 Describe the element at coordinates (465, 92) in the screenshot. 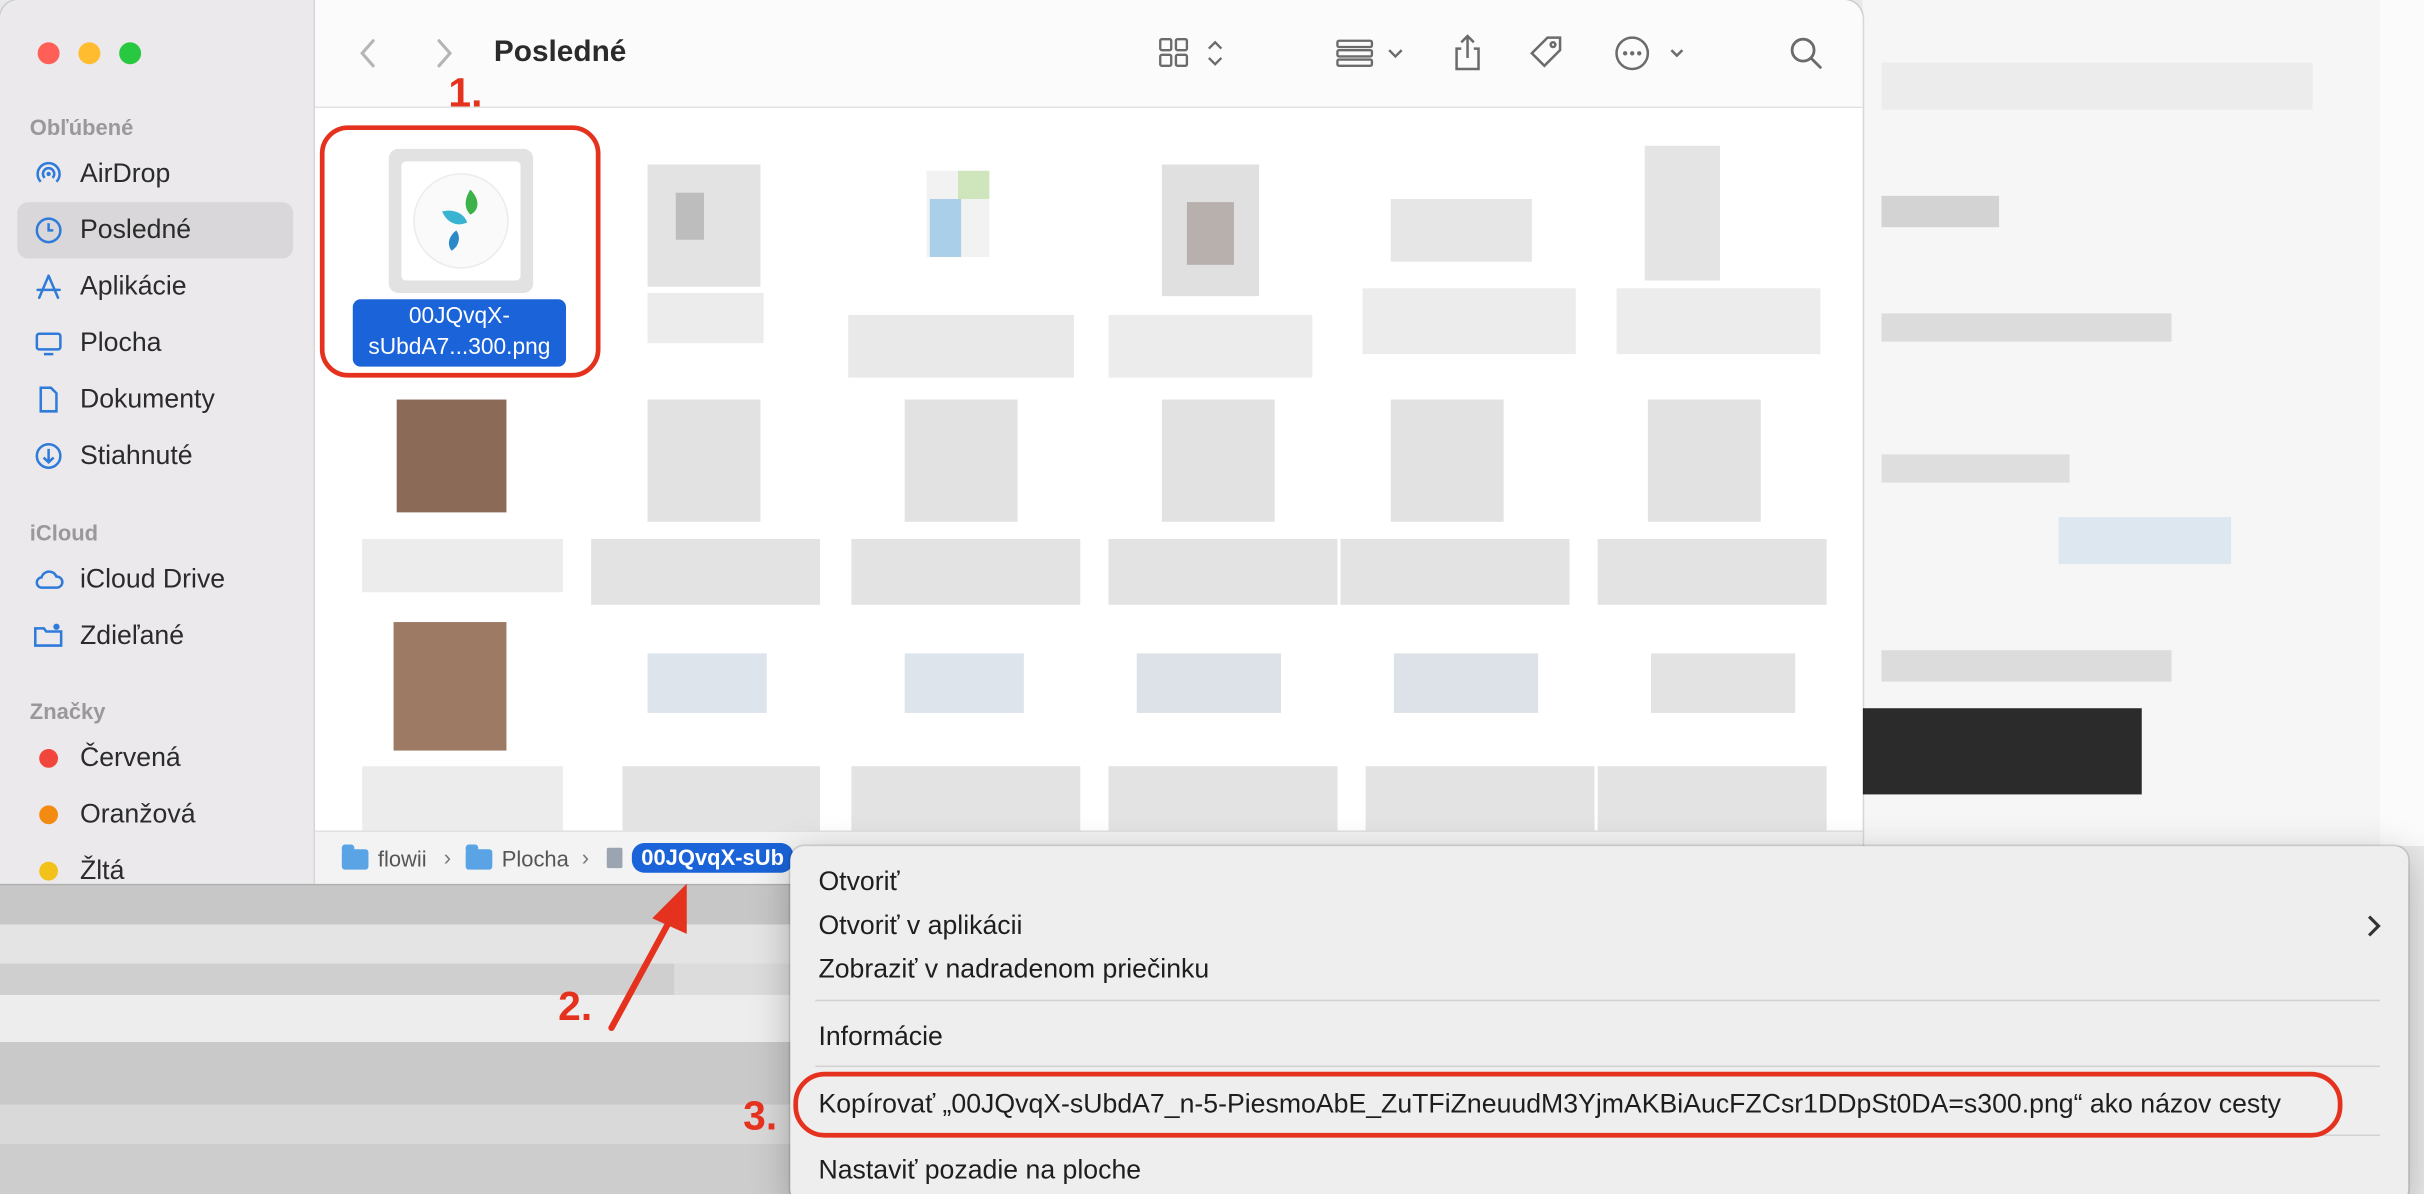

I see `step-number-1: 1.` at that location.